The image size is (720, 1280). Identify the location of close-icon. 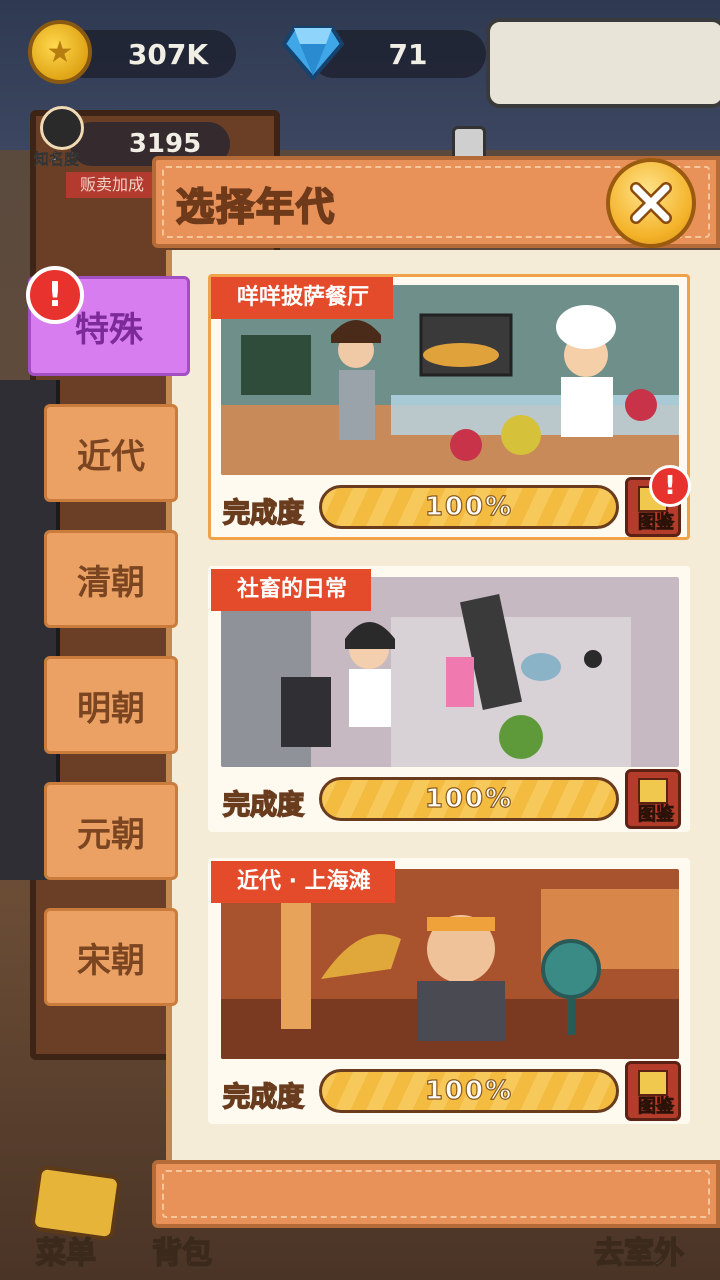
(651, 203).